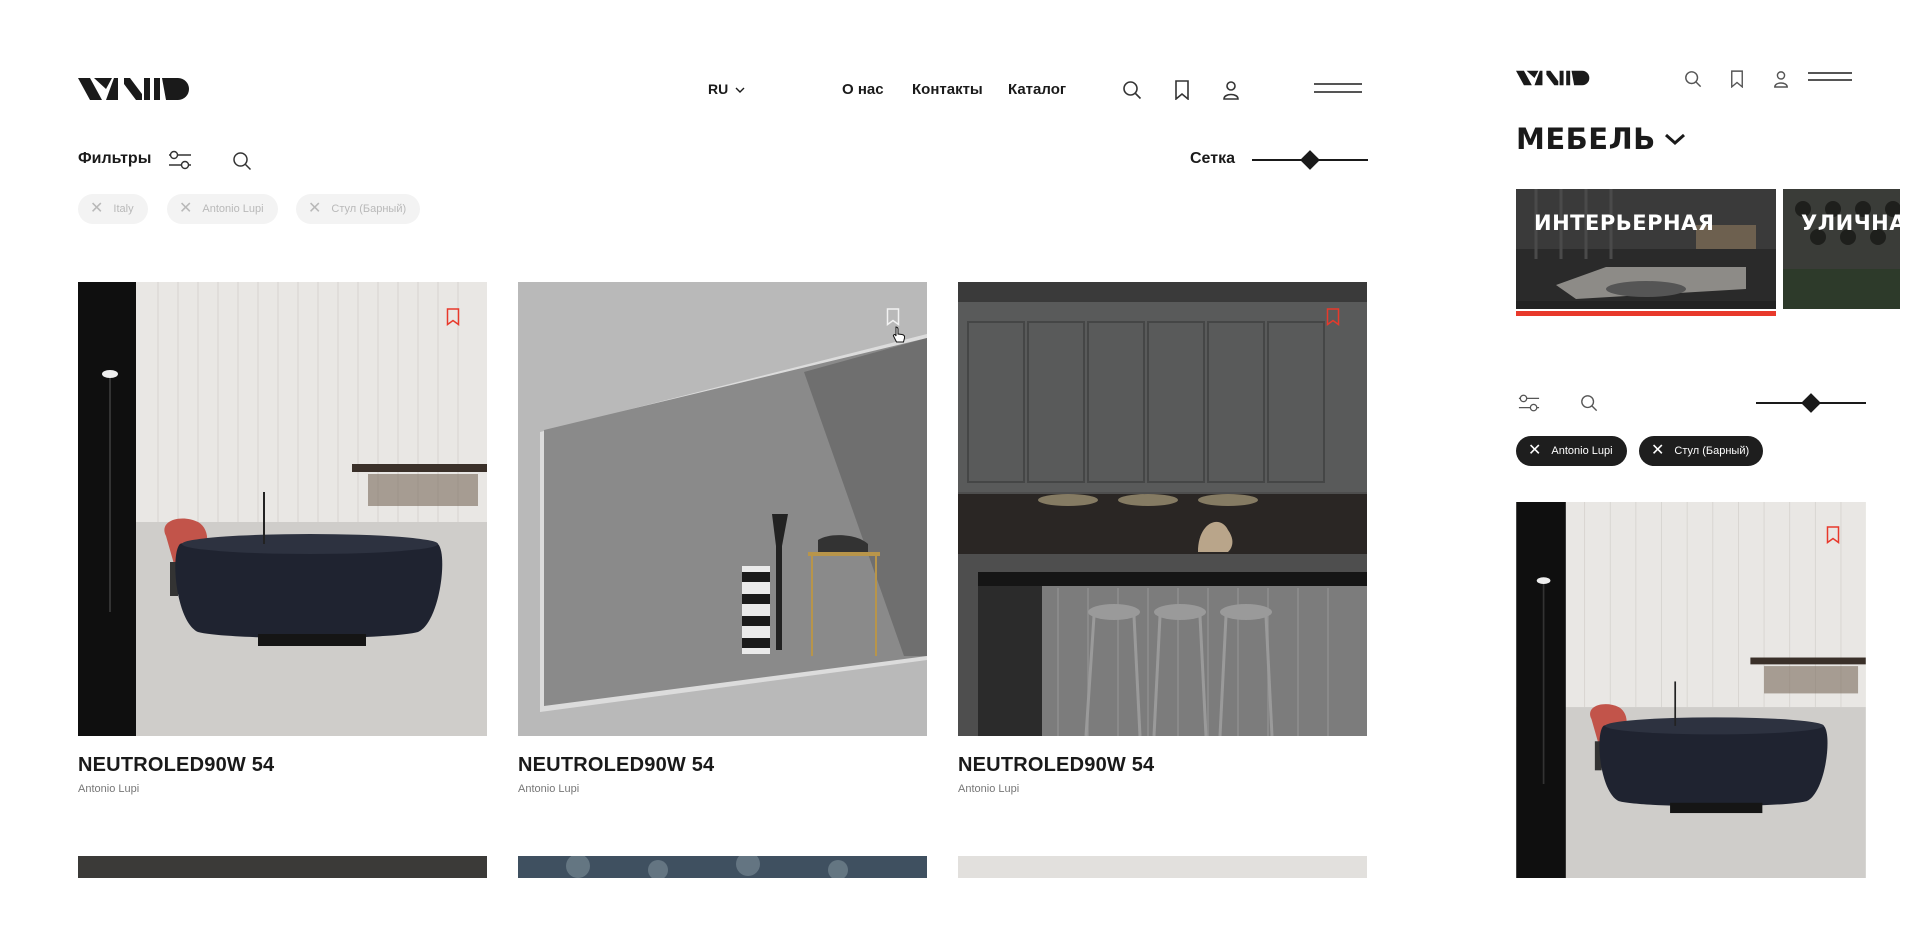 This screenshot has height=932, width=1920. I want to click on nav-link-catalog: Каталог, so click(1037, 89).